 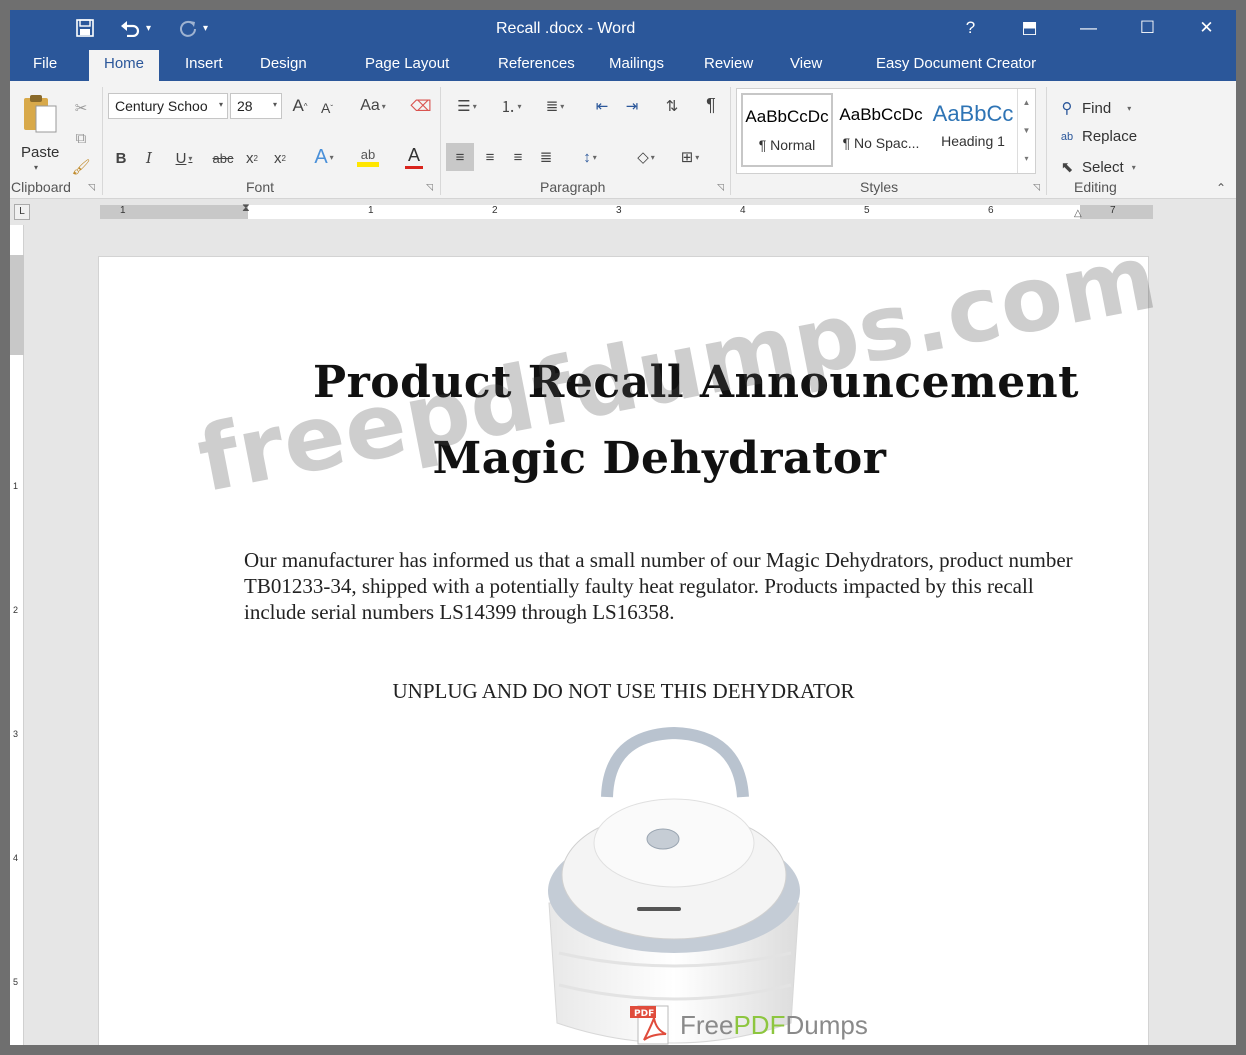 What do you see at coordinates (619, 210) in the screenshot?
I see `ruler-mark: 3` at bounding box center [619, 210].